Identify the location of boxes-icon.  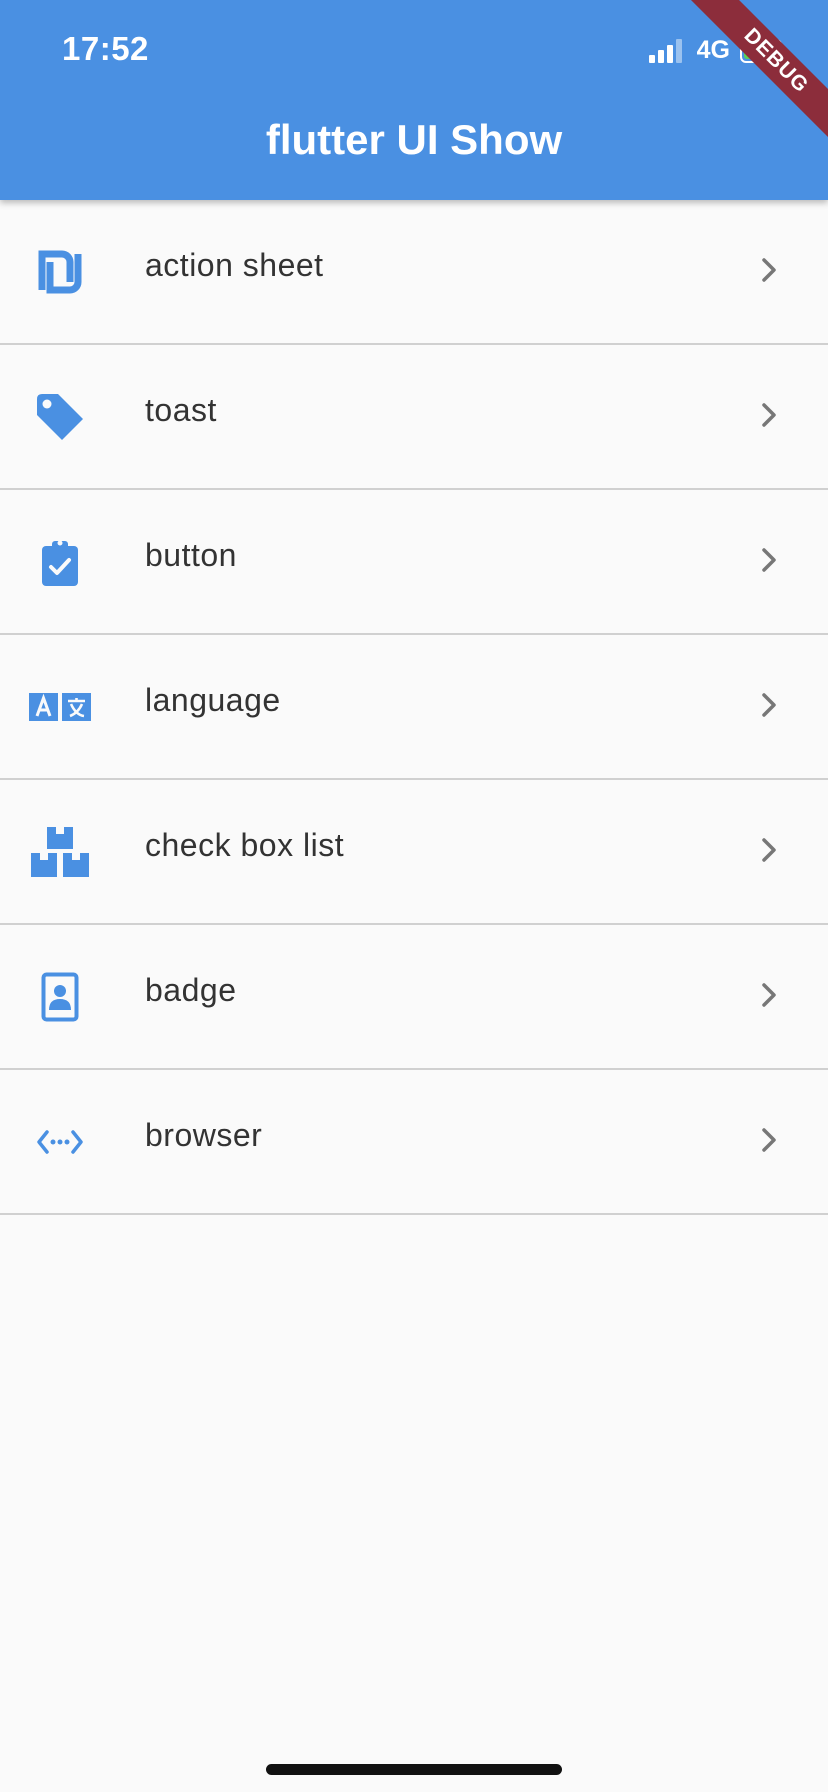
(60, 852).